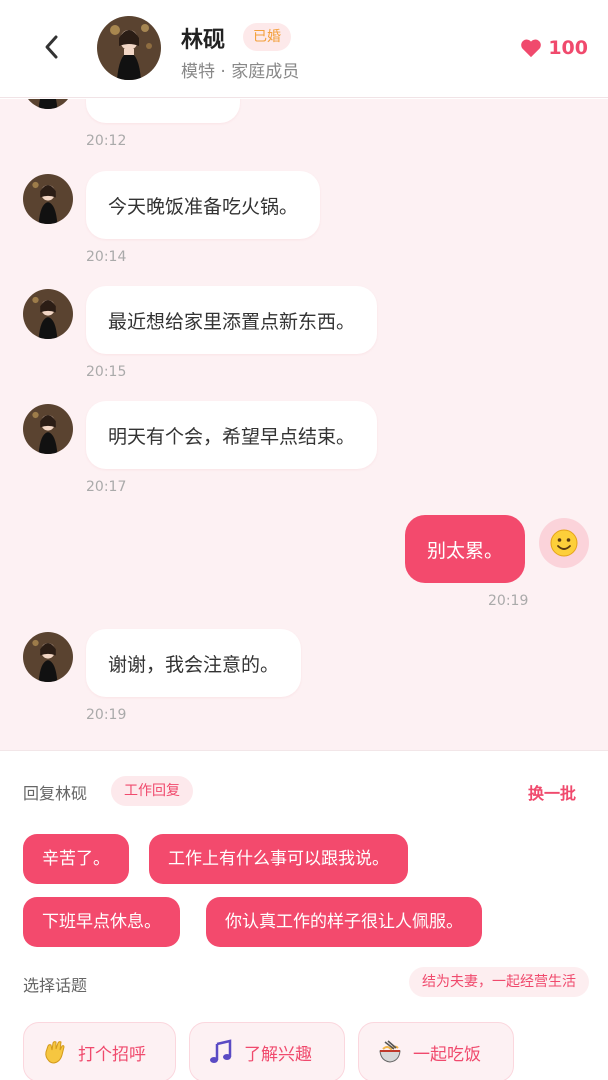 Image resolution: width=608 pixels, height=1080 pixels. Describe the element at coordinates (76, 859) in the screenshot. I see `quick-reply-button: 辛苦了。` at that location.